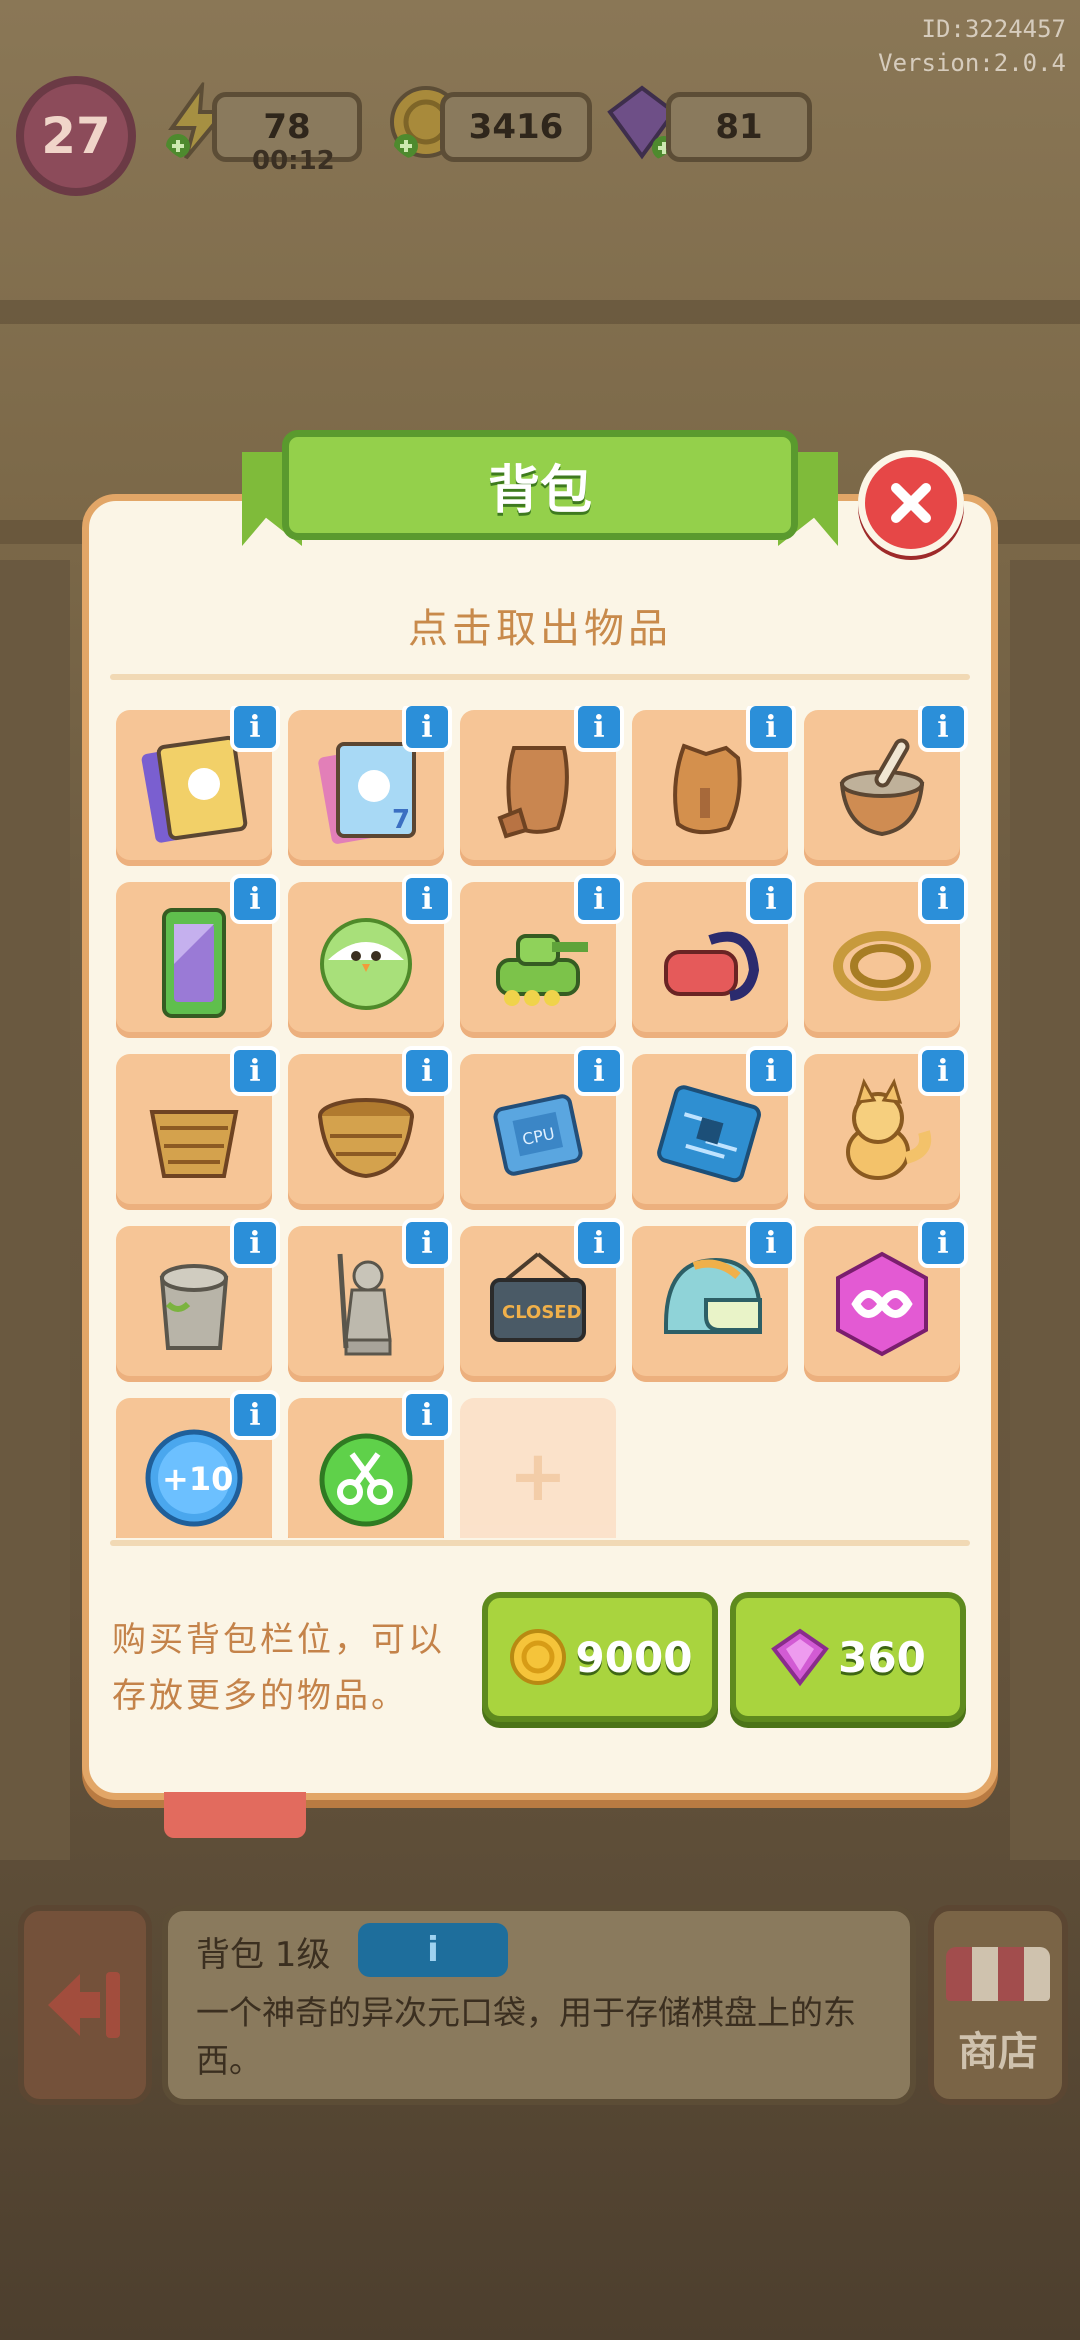  What do you see at coordinates (287, 127) in the screenshot?
I see `energy-value: 78` at bounding box center [287, 127].